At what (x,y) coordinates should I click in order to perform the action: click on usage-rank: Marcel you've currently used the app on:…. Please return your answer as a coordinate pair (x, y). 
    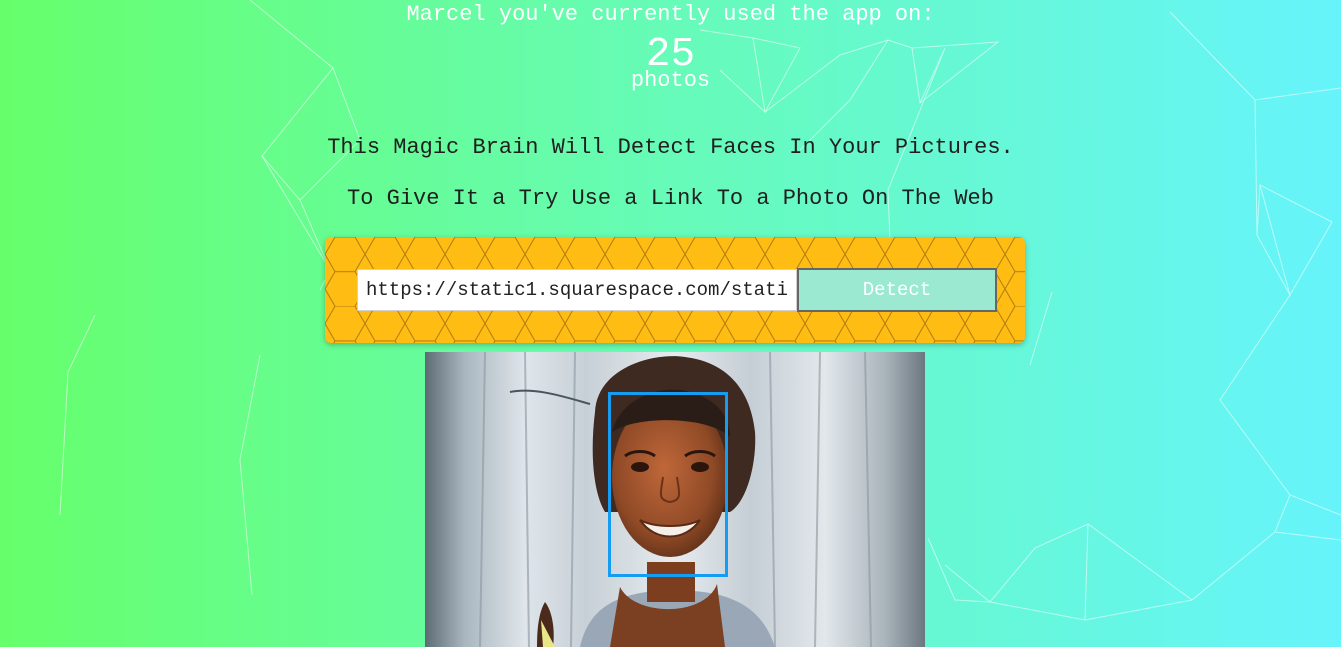
    Looking at the image, I should click on (670, 48).